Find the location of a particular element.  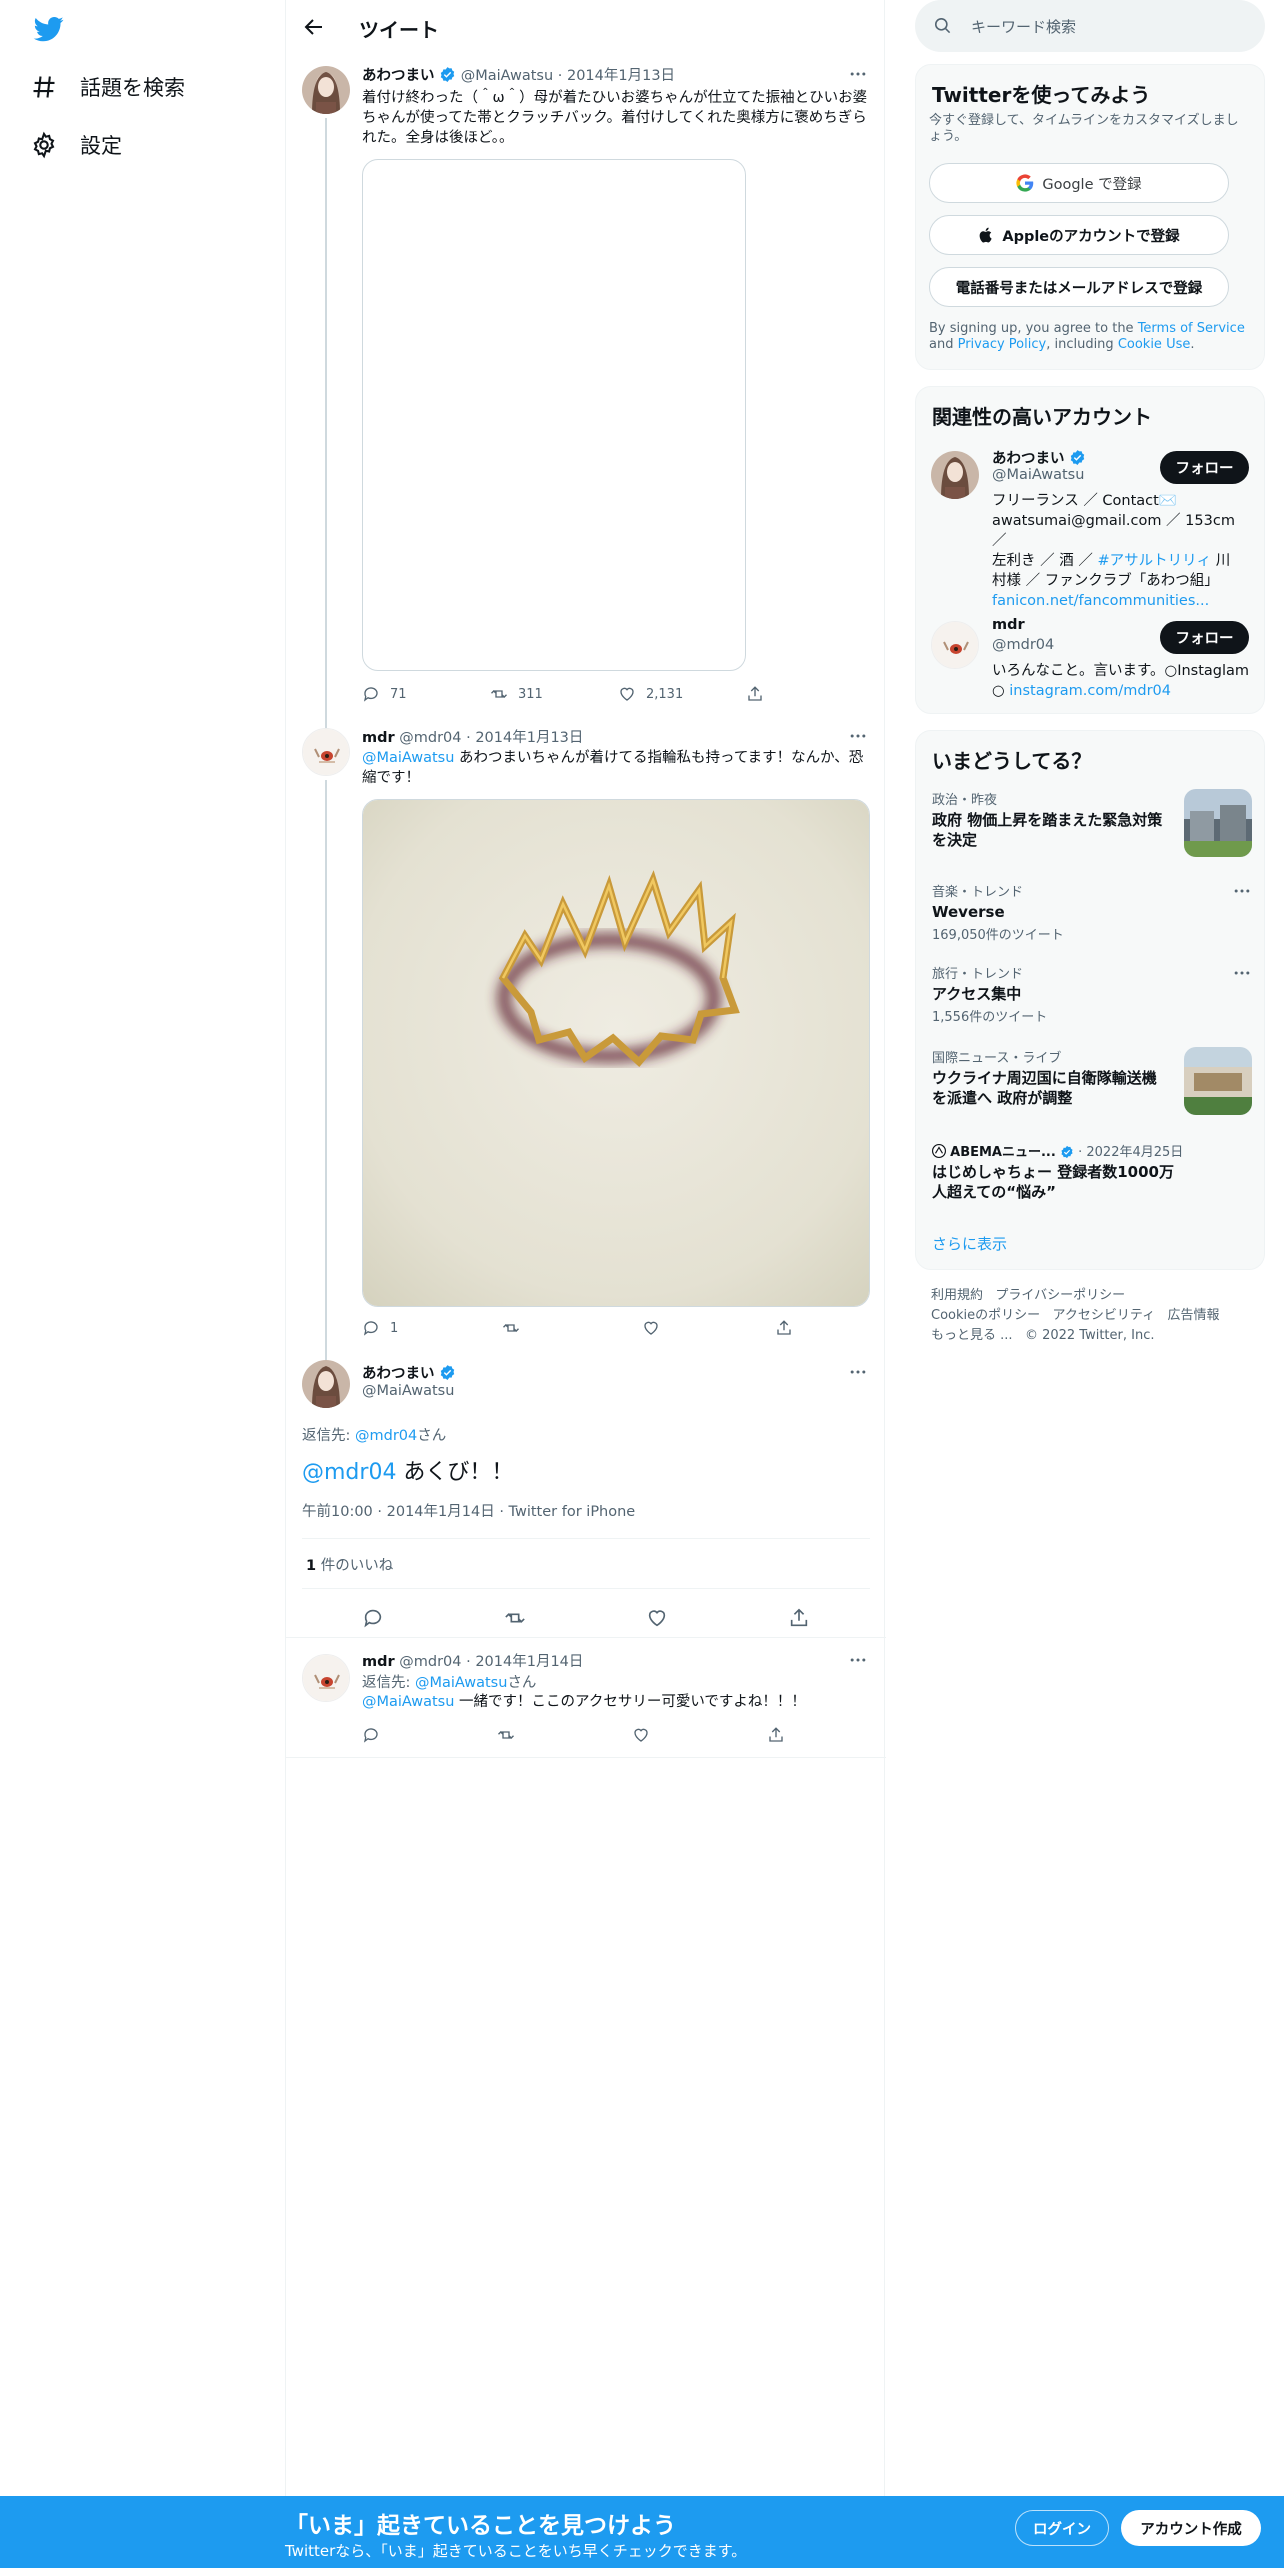

apple-signup-button: Appleのアカウントで登録 is located at coordinates (1079, 235).